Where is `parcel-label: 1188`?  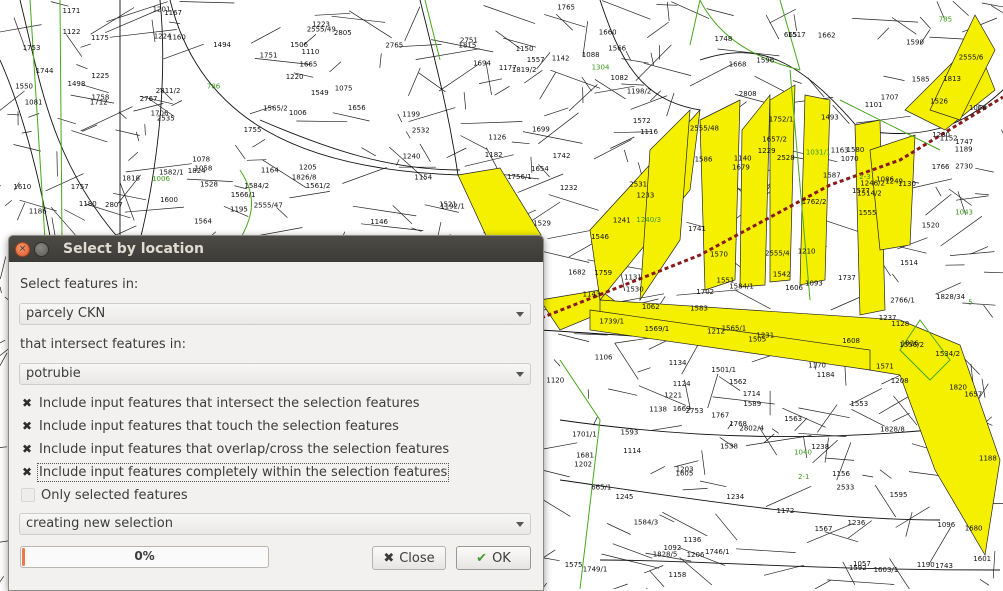
parcel-label: 1188 is located at coordinates (988, 459).